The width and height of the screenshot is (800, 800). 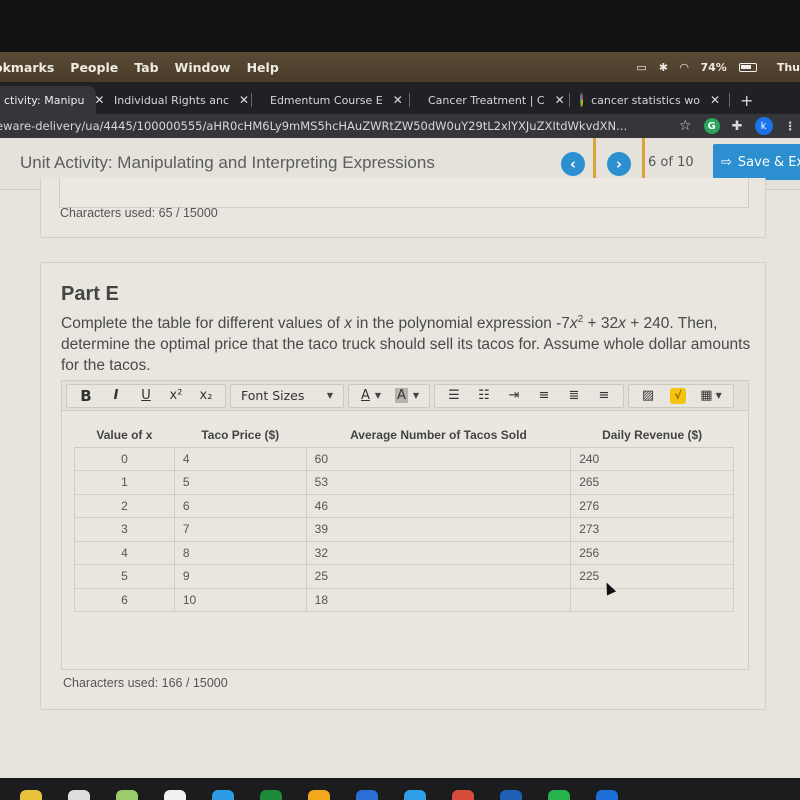 I want to click on cell-daily-revenue: 225, so click(x=652, y=576).